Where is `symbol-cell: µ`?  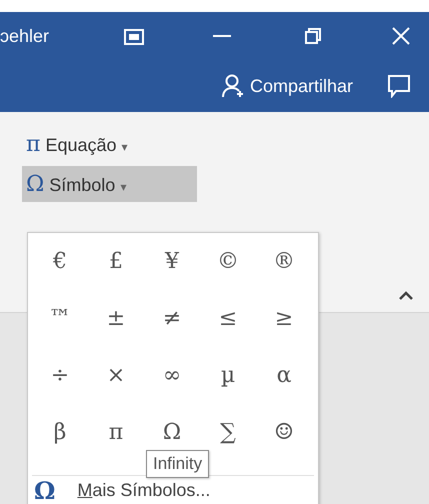 symbol-cell: µ is located at coordinates (228, 375).